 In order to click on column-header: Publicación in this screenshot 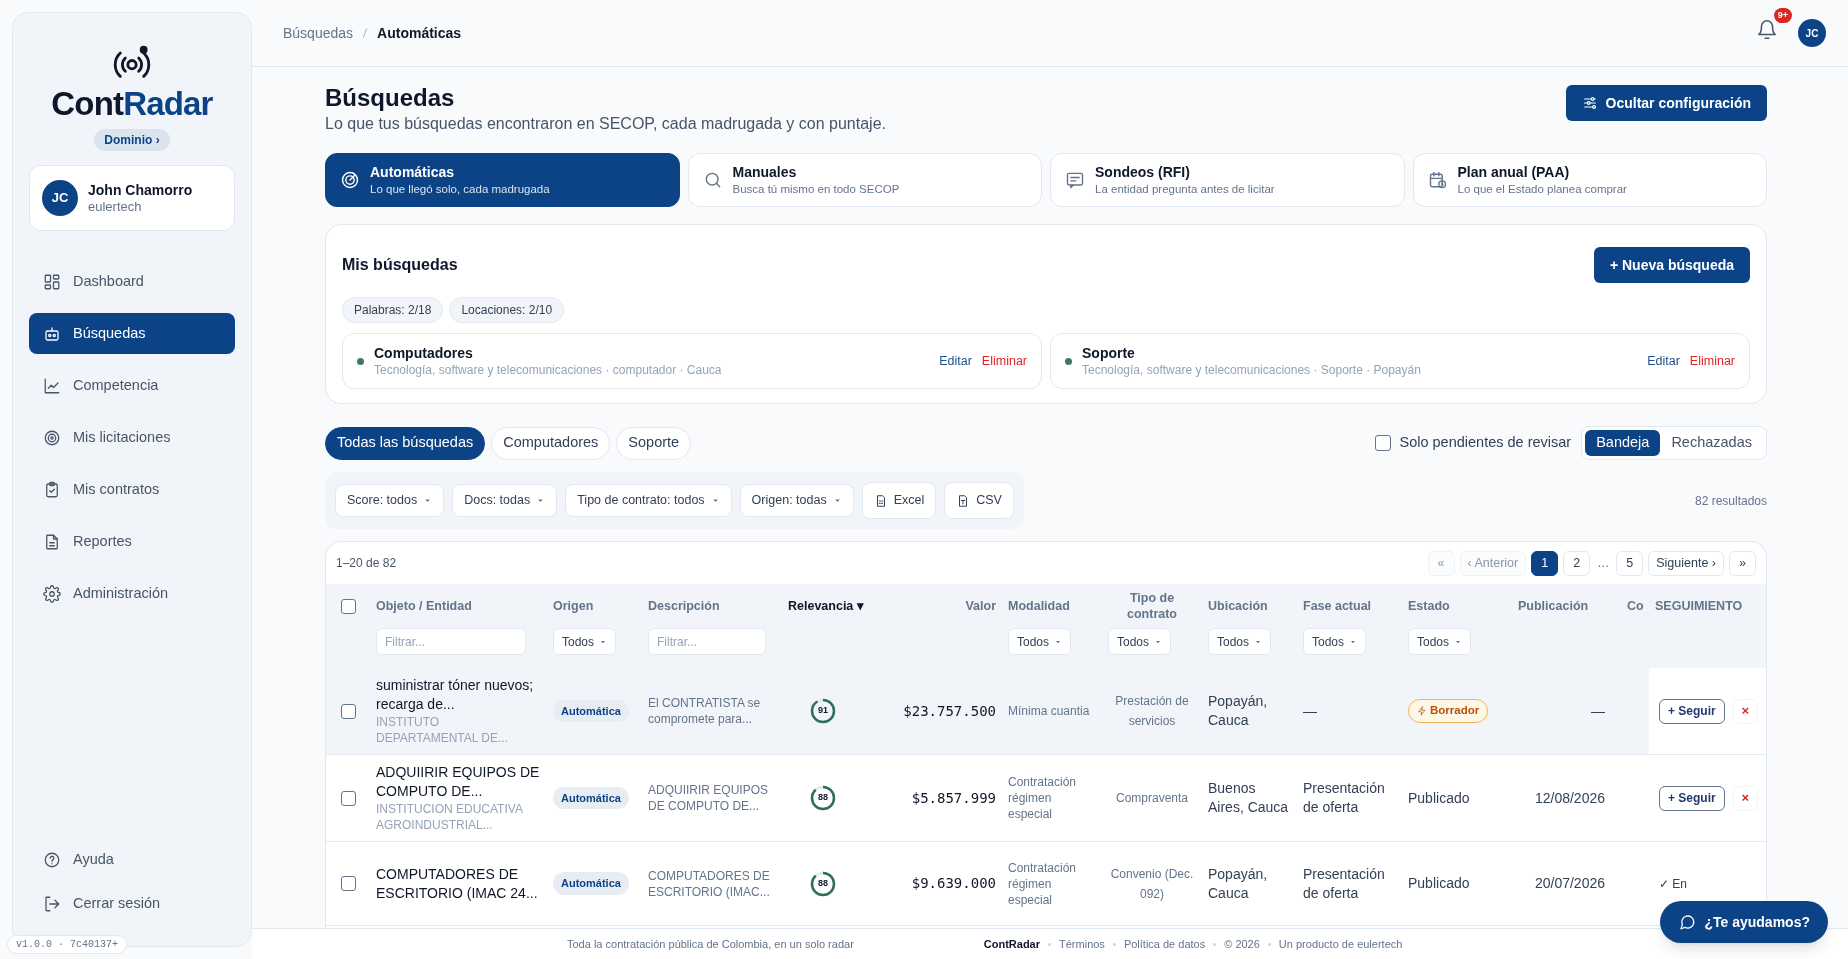, I will do `click(1553, 606)`.